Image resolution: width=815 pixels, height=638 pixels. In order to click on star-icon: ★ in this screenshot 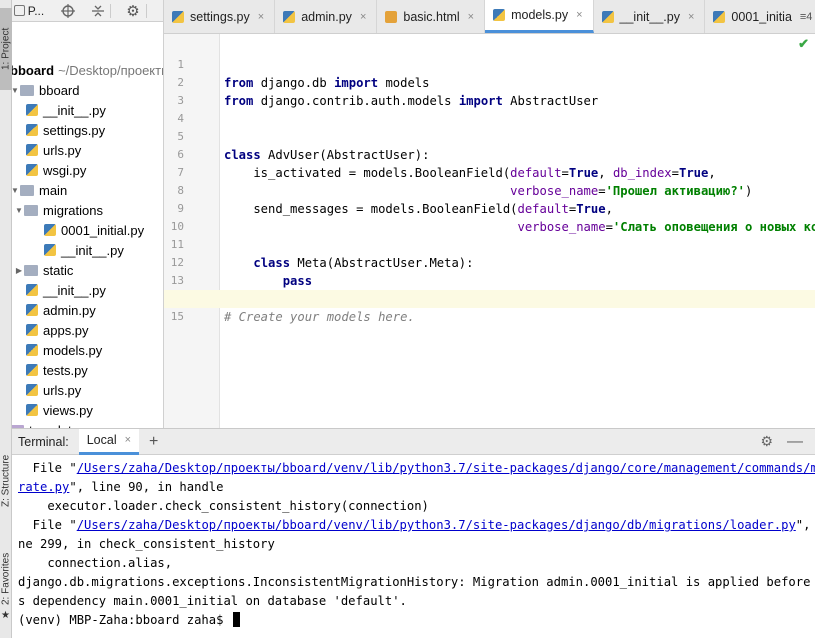, I will do `click(5, 615)`.